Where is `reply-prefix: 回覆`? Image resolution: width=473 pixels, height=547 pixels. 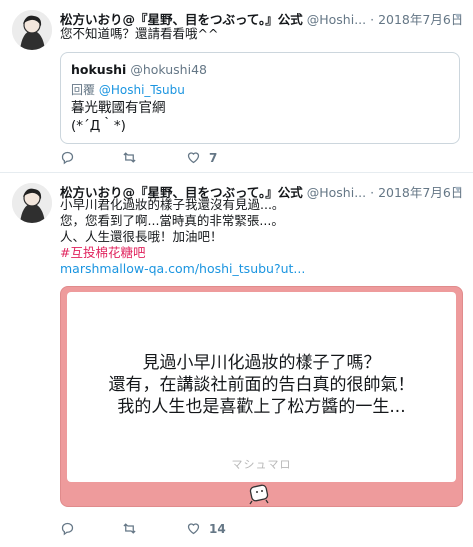
reply-prefix: 回覆 is located at coordinates (83, 90).